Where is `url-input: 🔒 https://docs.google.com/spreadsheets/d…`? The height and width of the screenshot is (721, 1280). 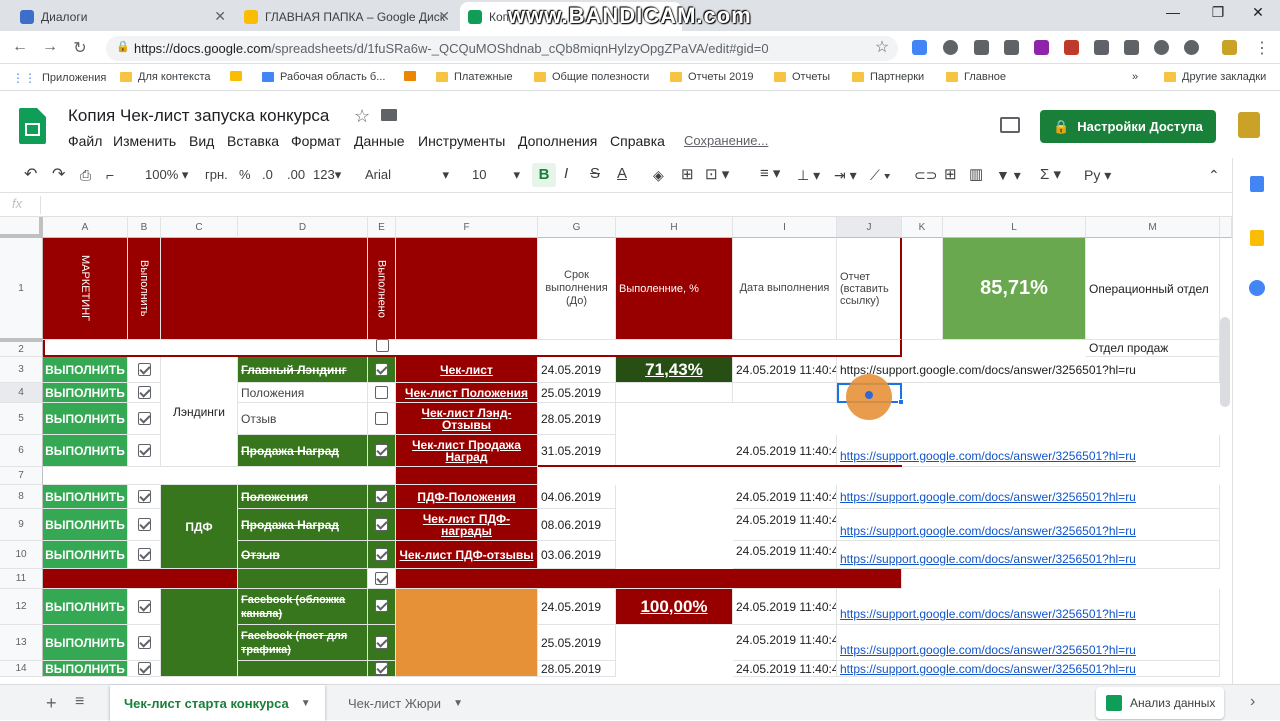 url-input: 🔒 https://docs.google.com/spreadsheets/d… is located at coordinates (502, 48).